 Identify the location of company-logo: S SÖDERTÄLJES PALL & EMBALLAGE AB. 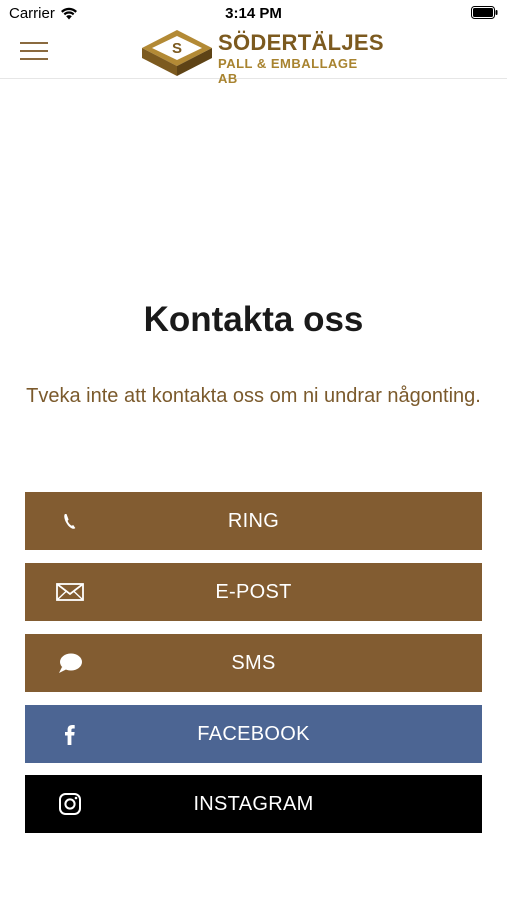
(262, 56).